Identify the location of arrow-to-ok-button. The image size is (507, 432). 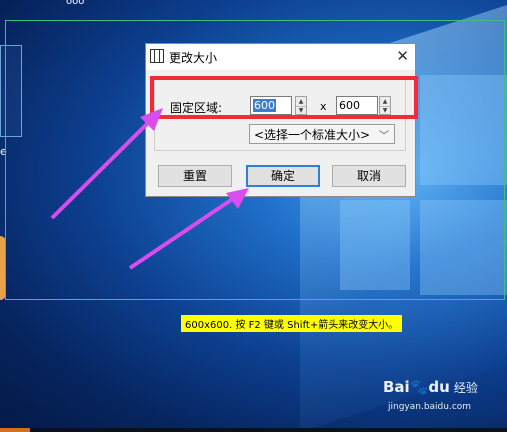
(183, 232).